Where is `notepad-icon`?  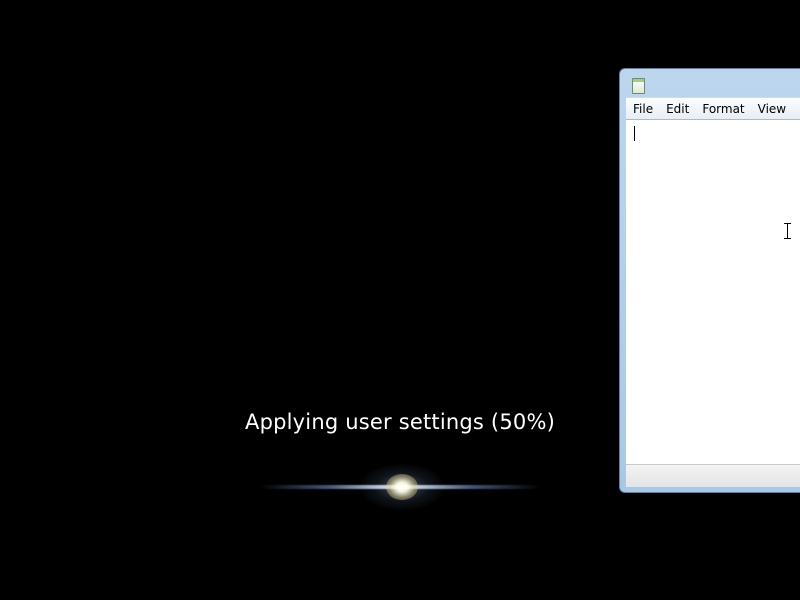 notepad-icon is located at coordinates (638, 86).